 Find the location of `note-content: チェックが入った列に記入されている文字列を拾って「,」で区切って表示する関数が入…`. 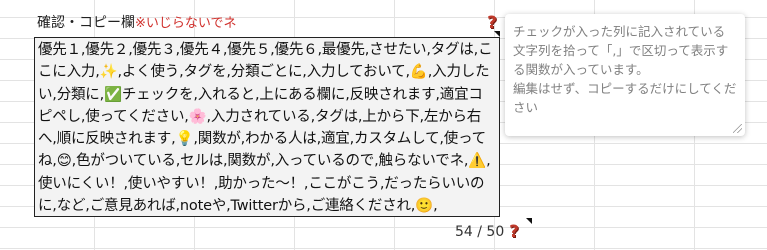

note-content: チェックが入った列に記入されている文字列を拾って「,」で区切って表示する関数が入… is located at coordinates (625, 69).